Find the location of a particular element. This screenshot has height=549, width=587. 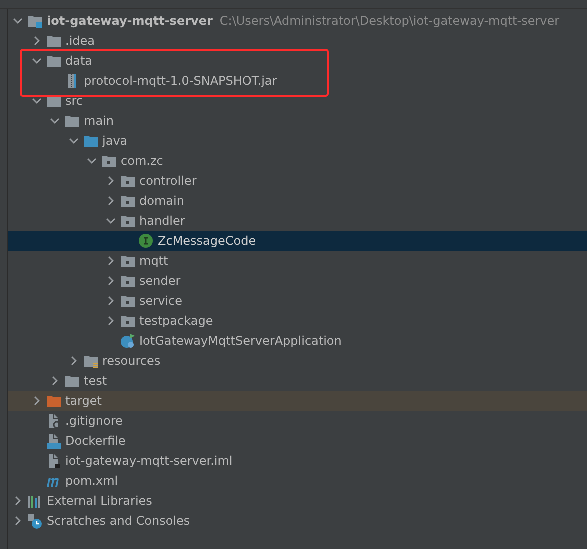

tree-item: IotGatewayMqttServerApplication is located at coordinates (297, 341).